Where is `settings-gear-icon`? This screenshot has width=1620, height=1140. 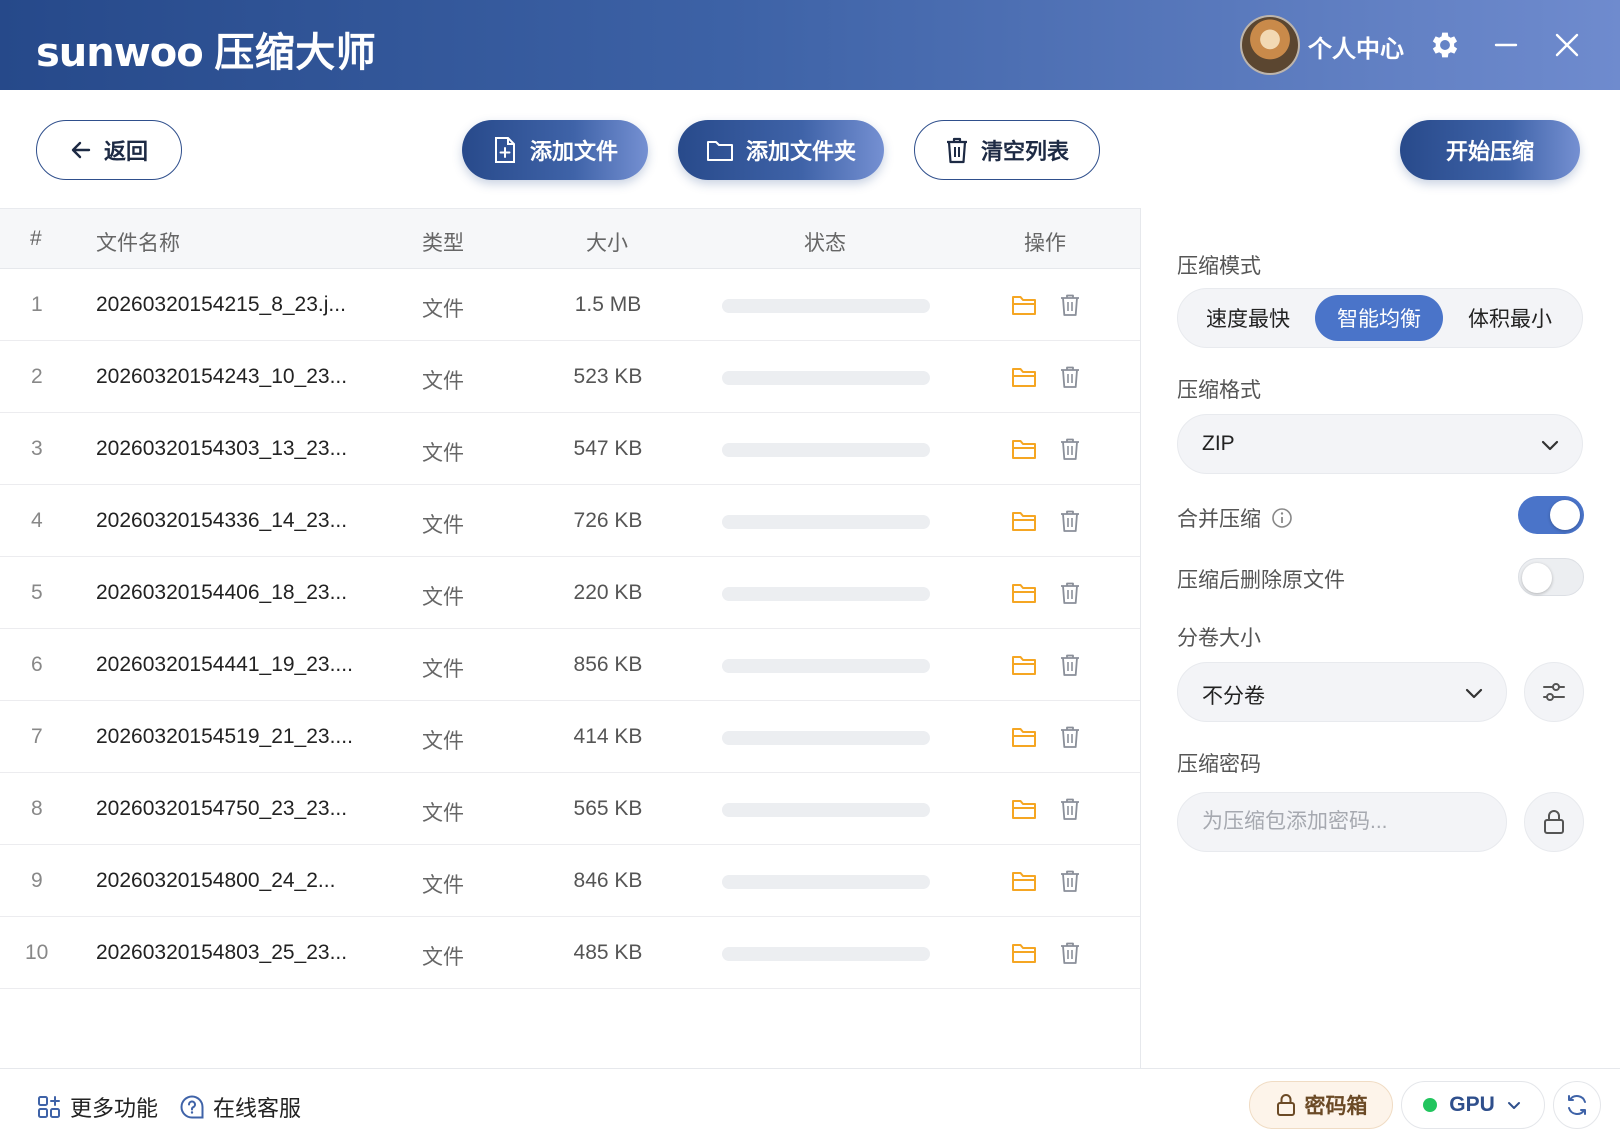 settings-gear-icon is located at coordinates (1445, 45).